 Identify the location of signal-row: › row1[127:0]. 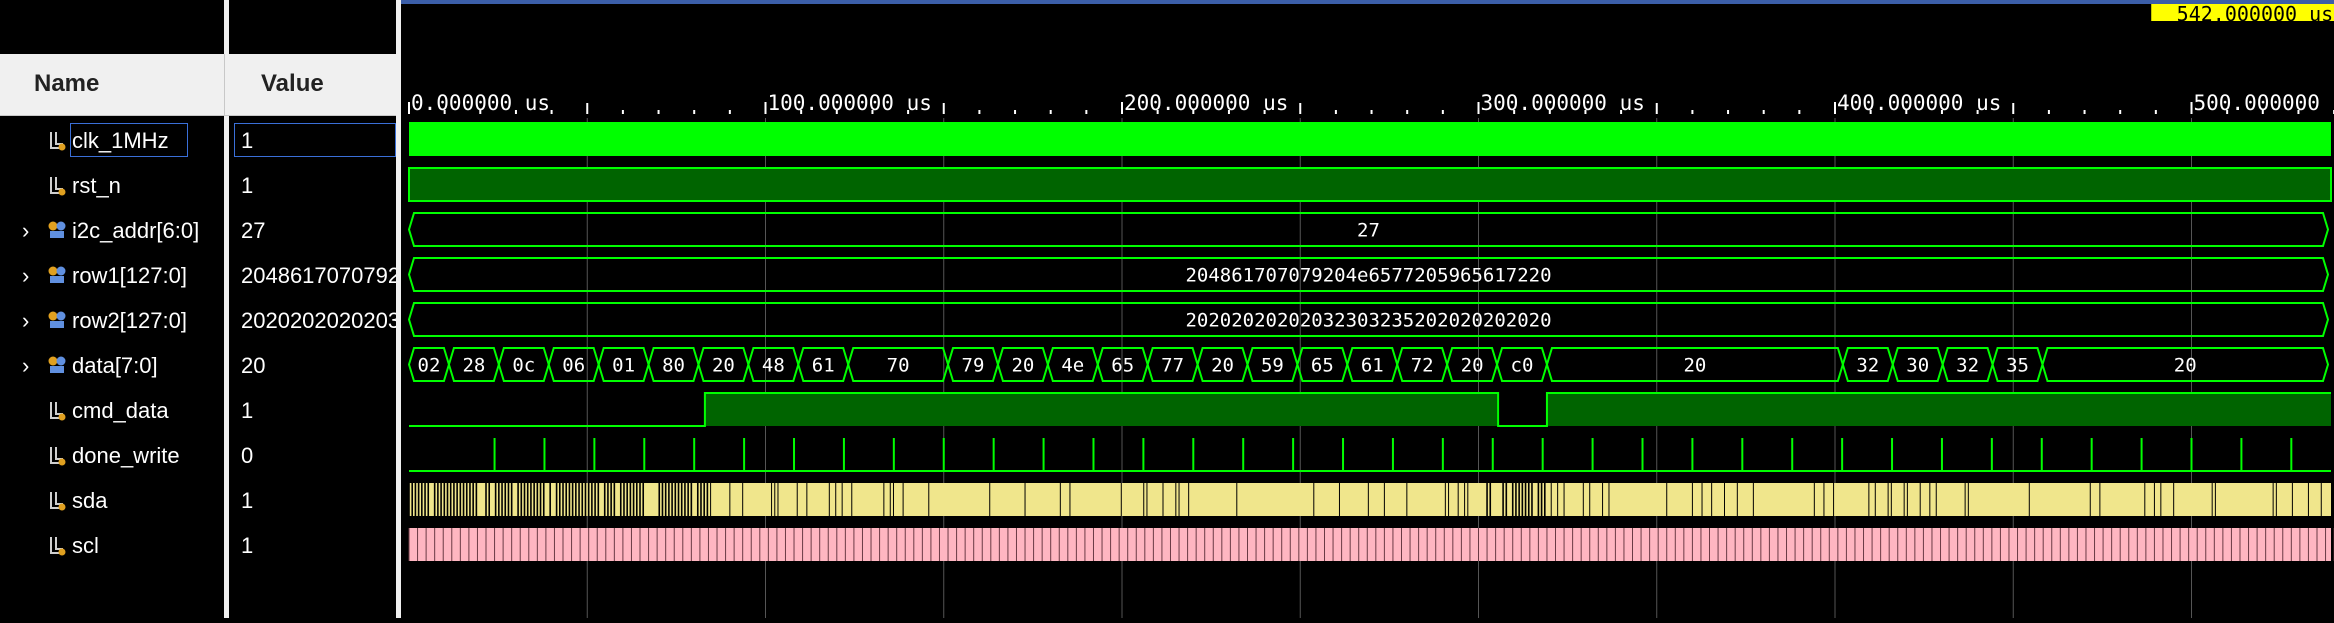
(112, 275).